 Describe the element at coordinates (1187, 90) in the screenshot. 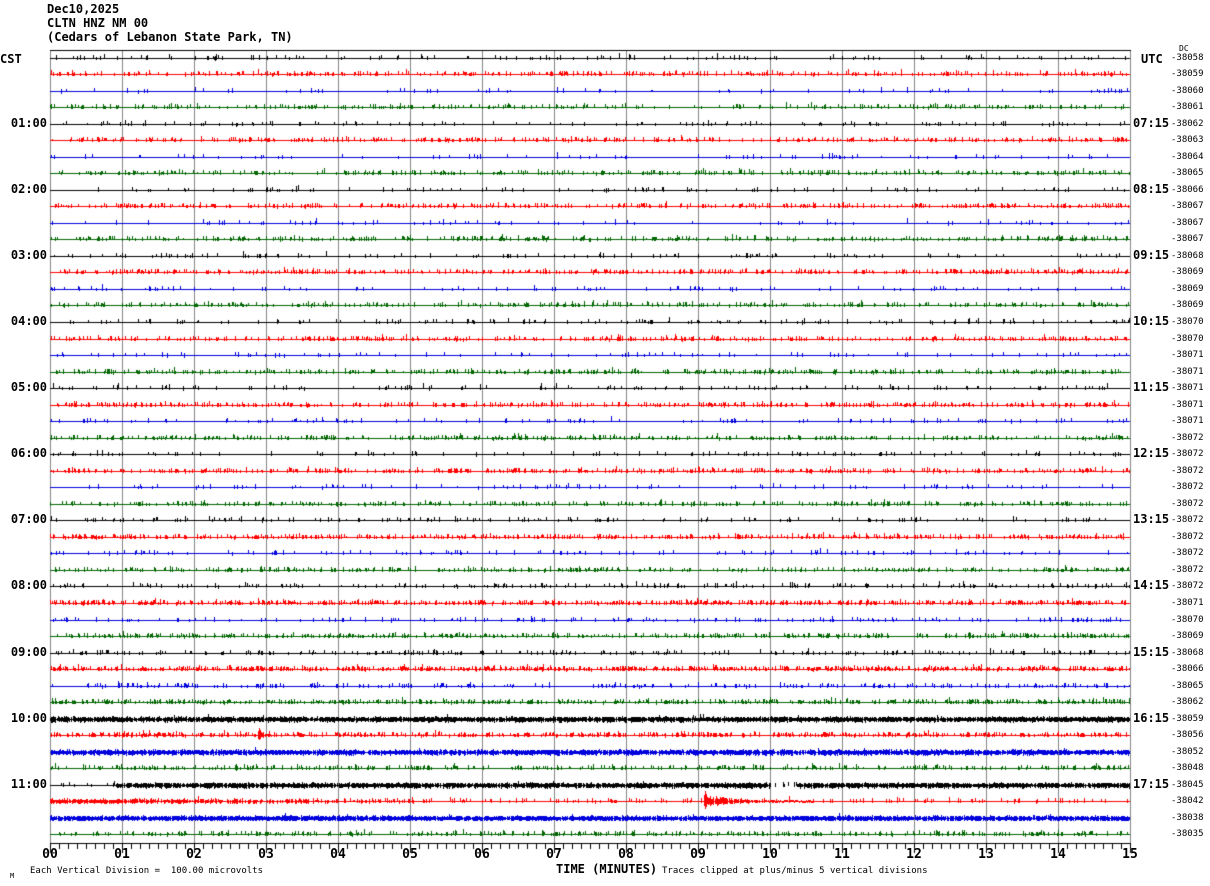

I see `dc-offset-value: -38060` at that location.